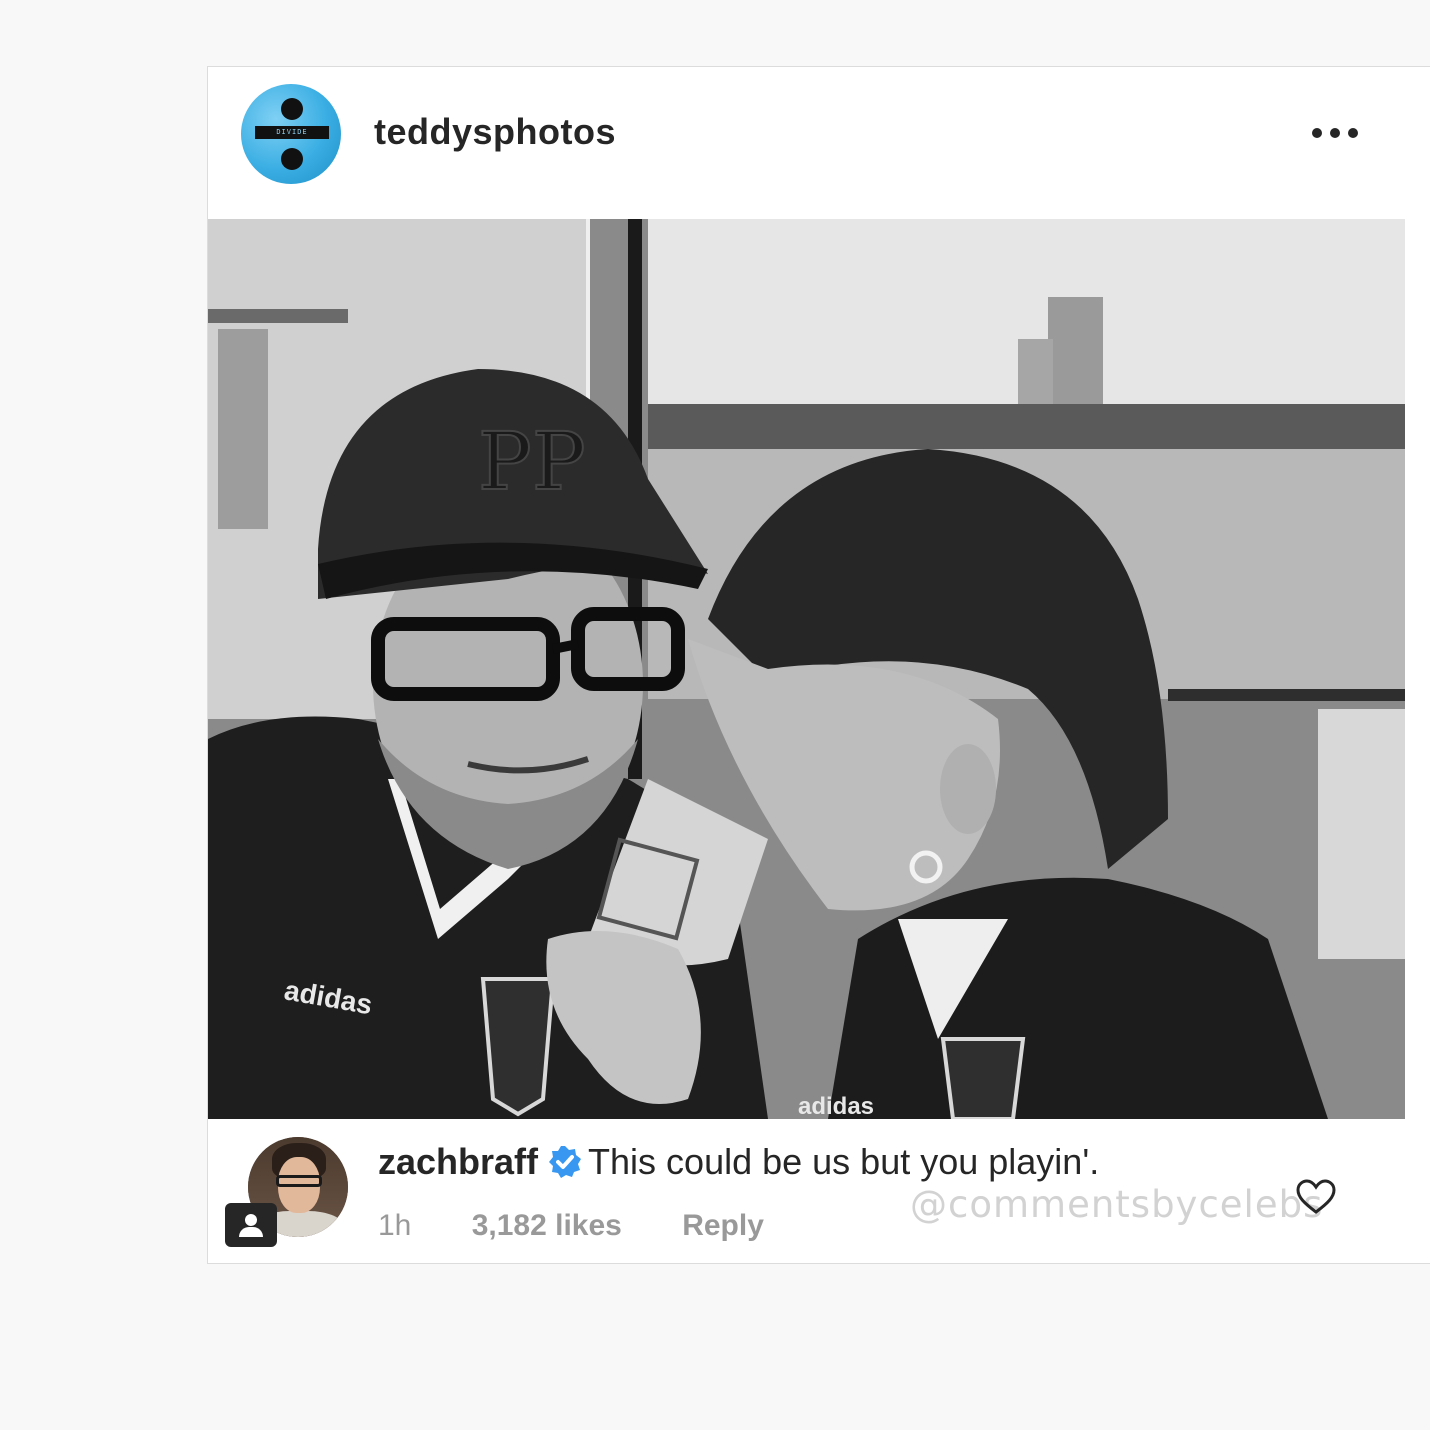 The height and width of the screenshot is (1430, 1430). Describe the element at coordinates (532, 461) in the screenshot. I see `svg-text: PP` at that location.